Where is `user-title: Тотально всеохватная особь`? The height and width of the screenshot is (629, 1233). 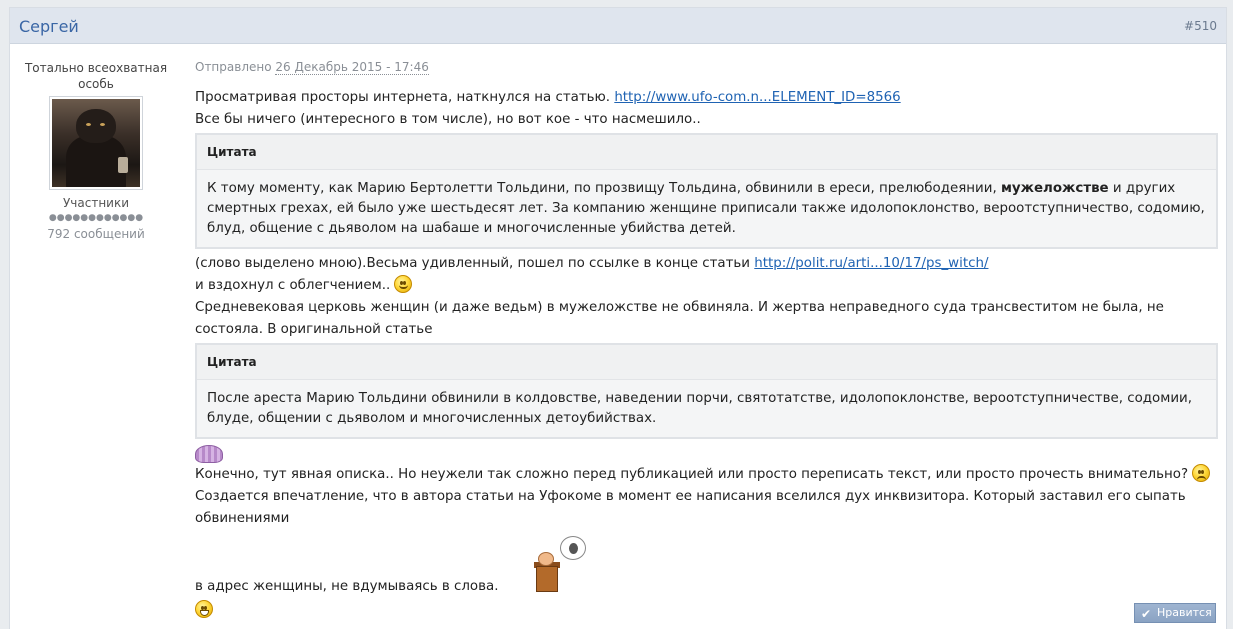 user-title: Тотально всеохватная особь is located at coordinates (96, 76).